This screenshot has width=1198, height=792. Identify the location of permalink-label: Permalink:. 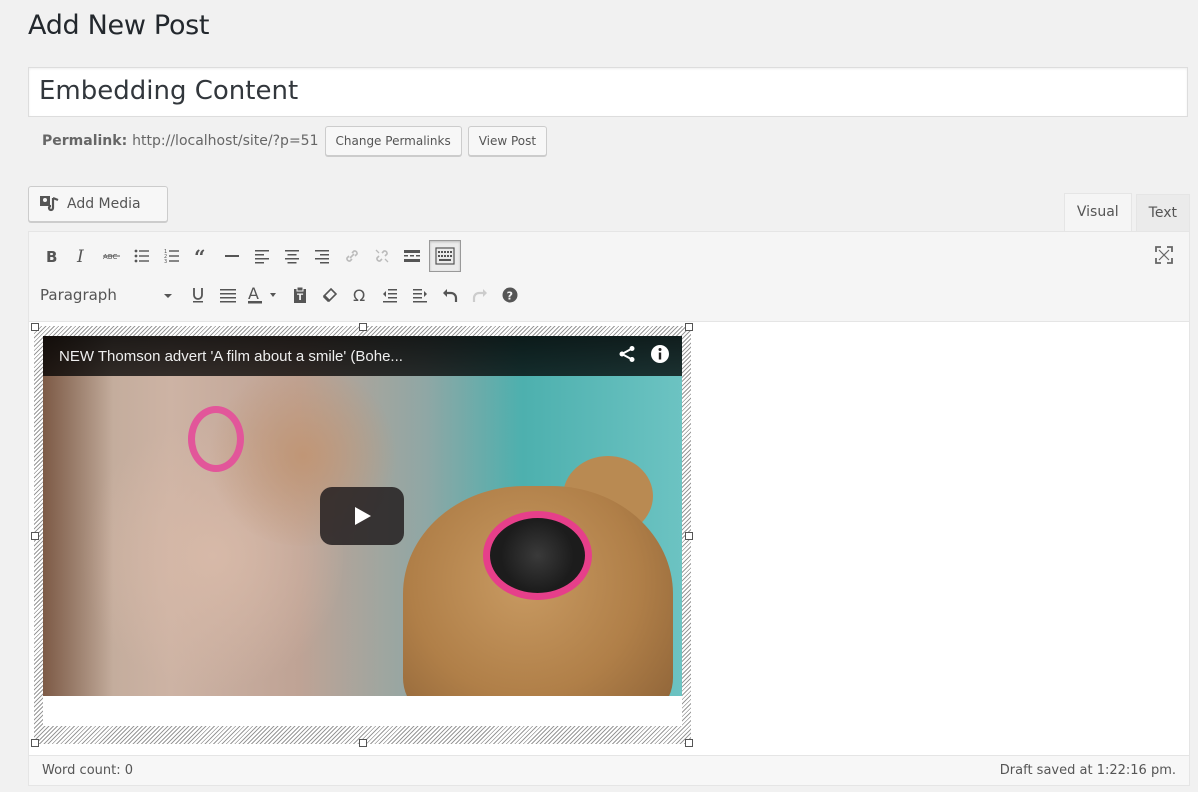
(85, 141).